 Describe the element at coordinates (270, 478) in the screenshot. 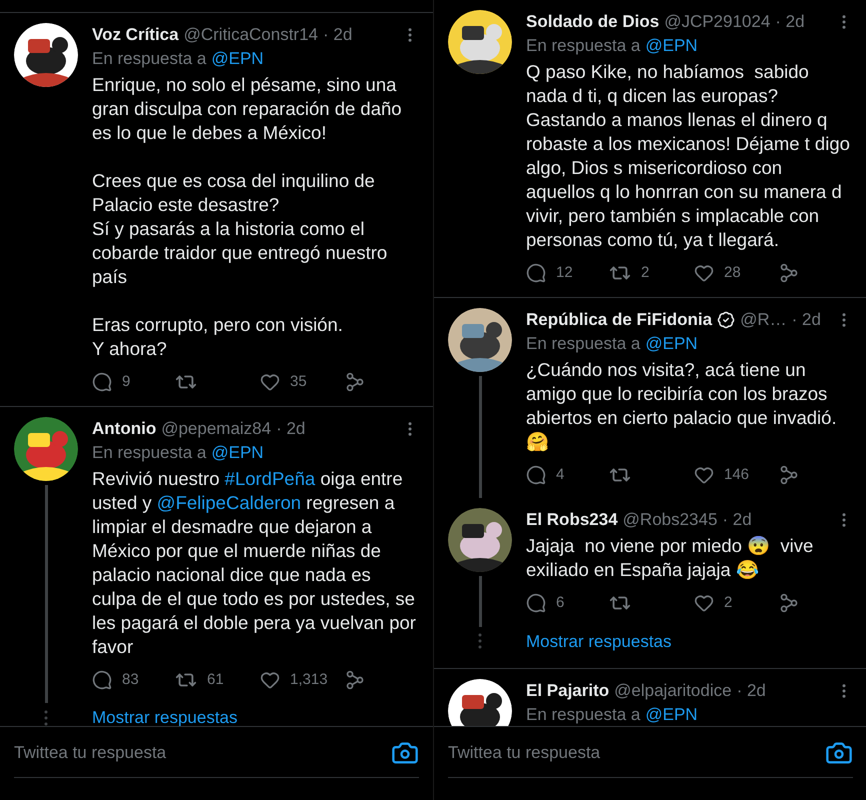

I see `hashtag-link: #LordPeña` at that location.